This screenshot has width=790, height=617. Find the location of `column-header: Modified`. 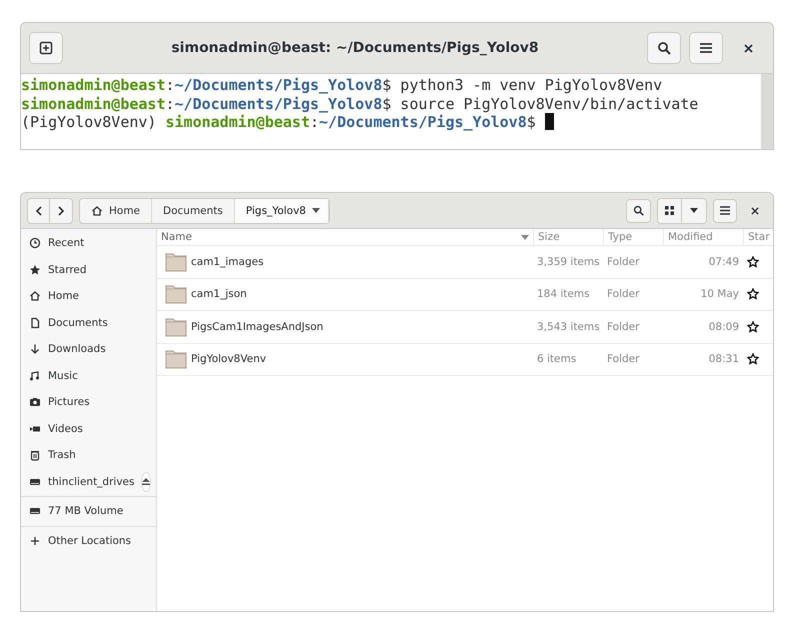

column-header: Modified is located at coordinates (703, 237).